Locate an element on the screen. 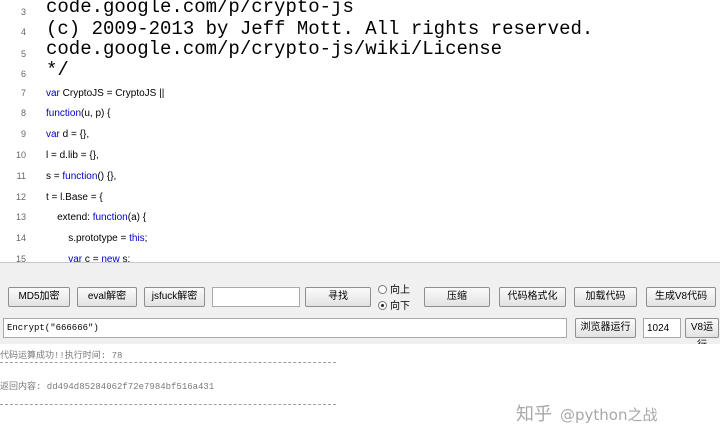 The height and width of the screenshot is (446, 720). line-number: 10 is located at coordinates (20, 155).